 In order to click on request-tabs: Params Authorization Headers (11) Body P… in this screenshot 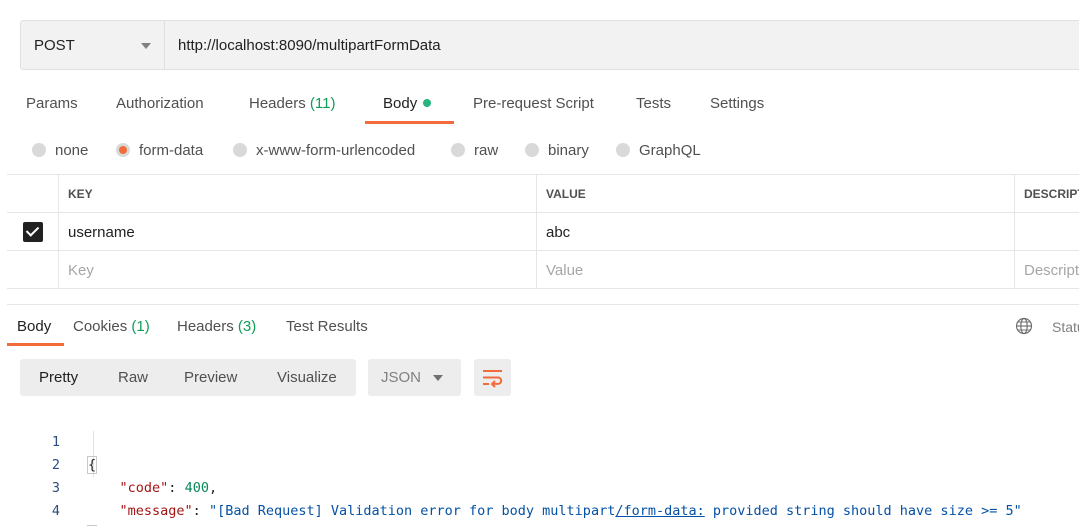, I will do `click(539, 104)`.